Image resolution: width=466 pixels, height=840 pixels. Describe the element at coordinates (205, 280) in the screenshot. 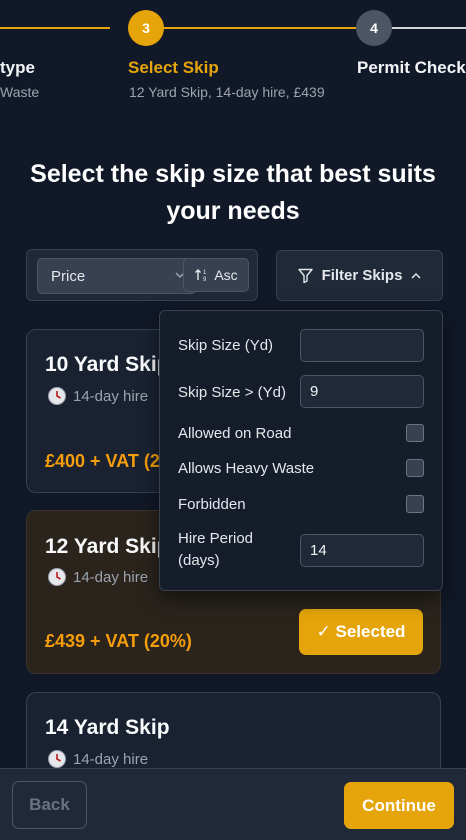

I see `svg-text: 9` at that location.